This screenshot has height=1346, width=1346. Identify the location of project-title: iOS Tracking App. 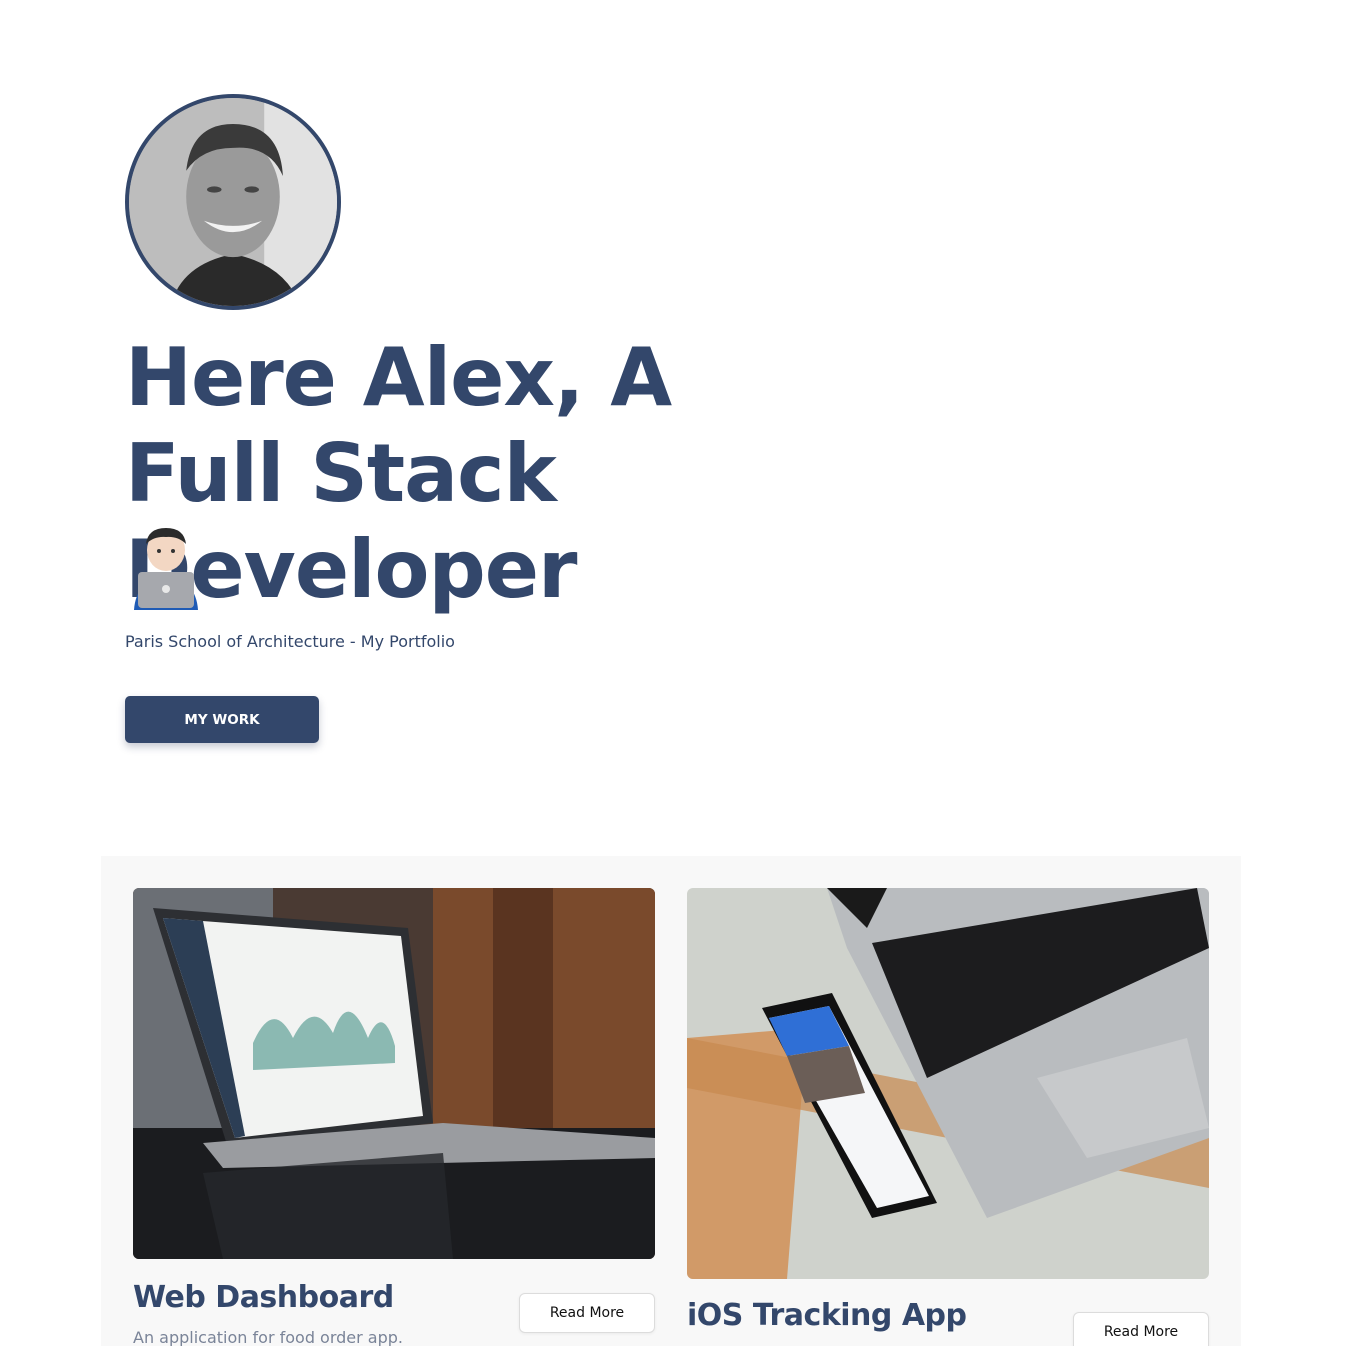
(827, 1315).